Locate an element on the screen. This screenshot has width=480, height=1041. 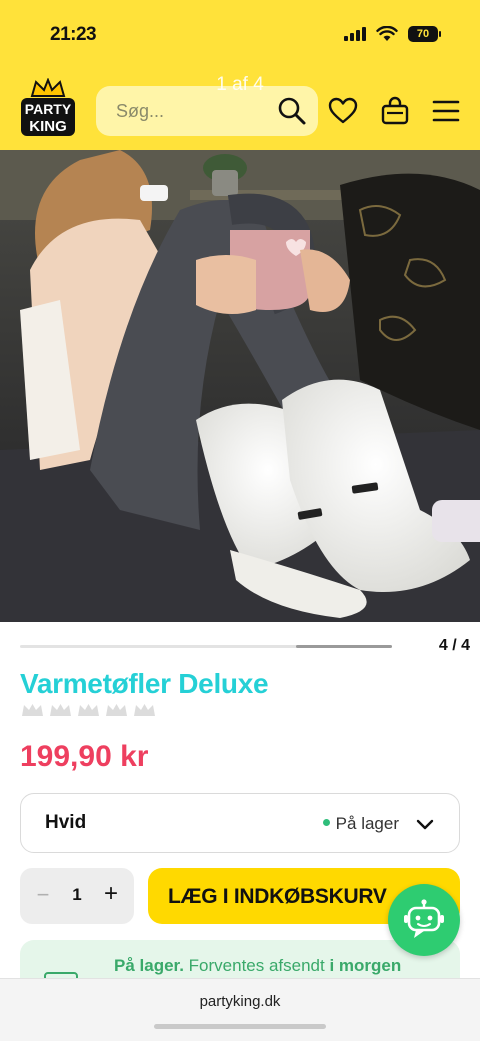
browser-address-bar: partyking.dk is located at coordinates (240, 1009).